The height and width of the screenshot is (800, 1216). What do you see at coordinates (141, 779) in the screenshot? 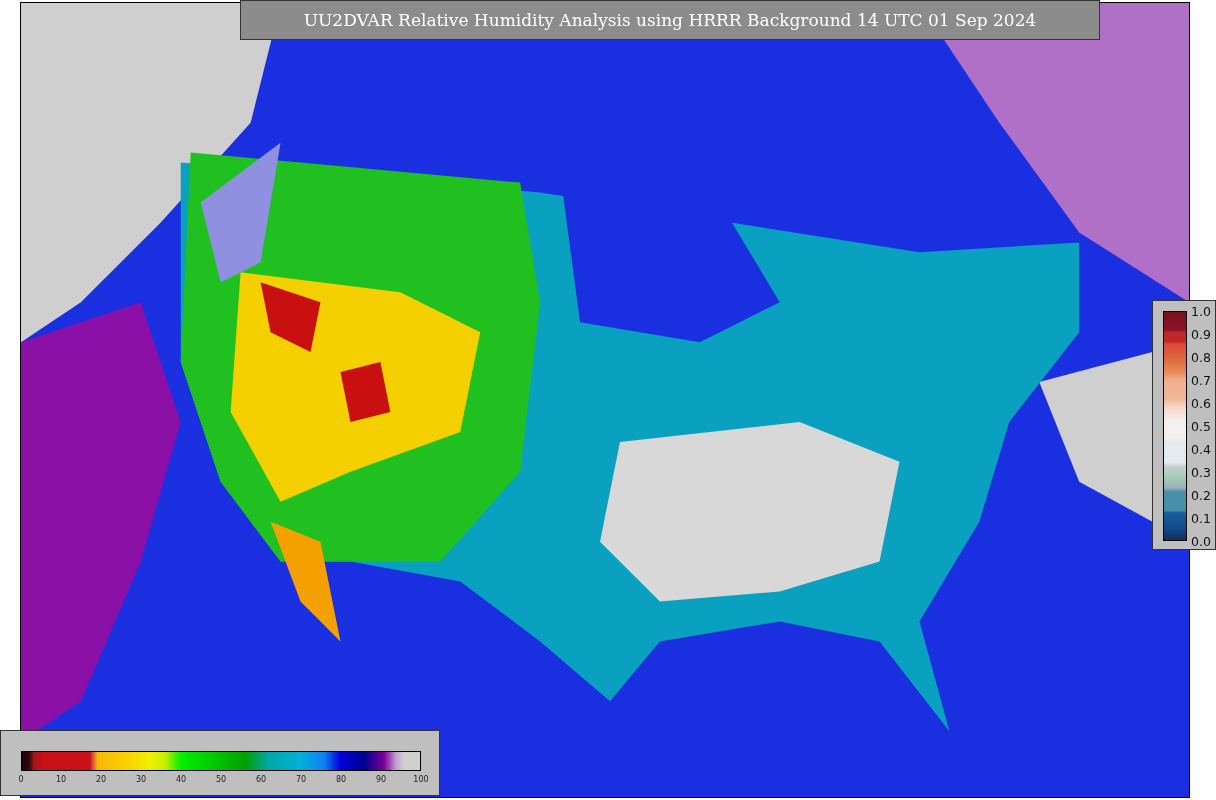
I see `tick-label: 30` at bounding box center [141, 779].